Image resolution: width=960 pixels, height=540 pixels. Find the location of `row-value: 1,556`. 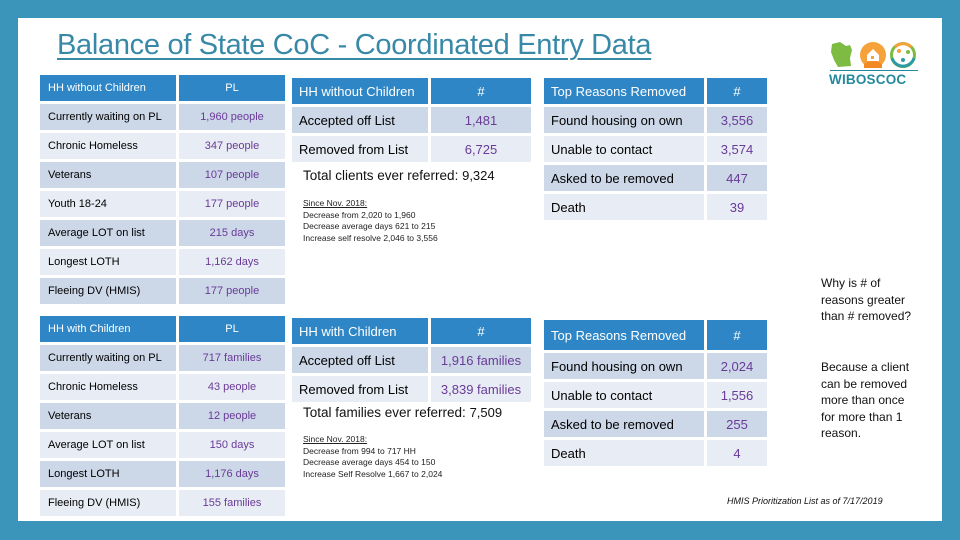

row-value: 1,556 is located at coordinates (737, 395).